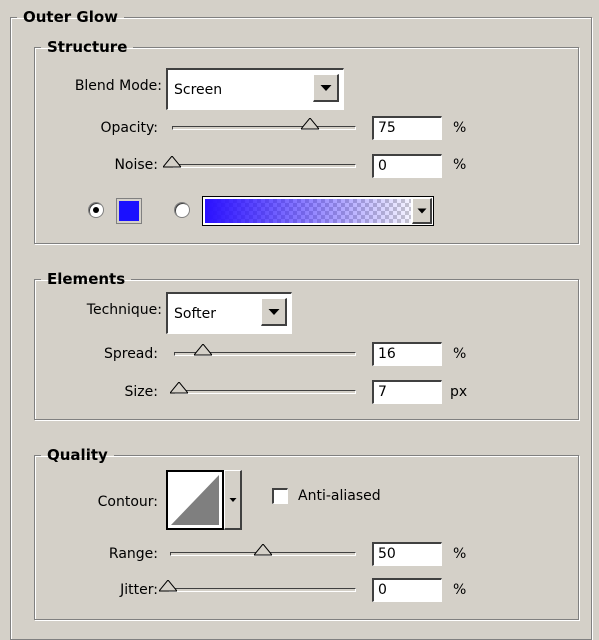  Describe the element at coordinates (460, 590) in the screenshot. I see `jitter-unit: %` at that location.